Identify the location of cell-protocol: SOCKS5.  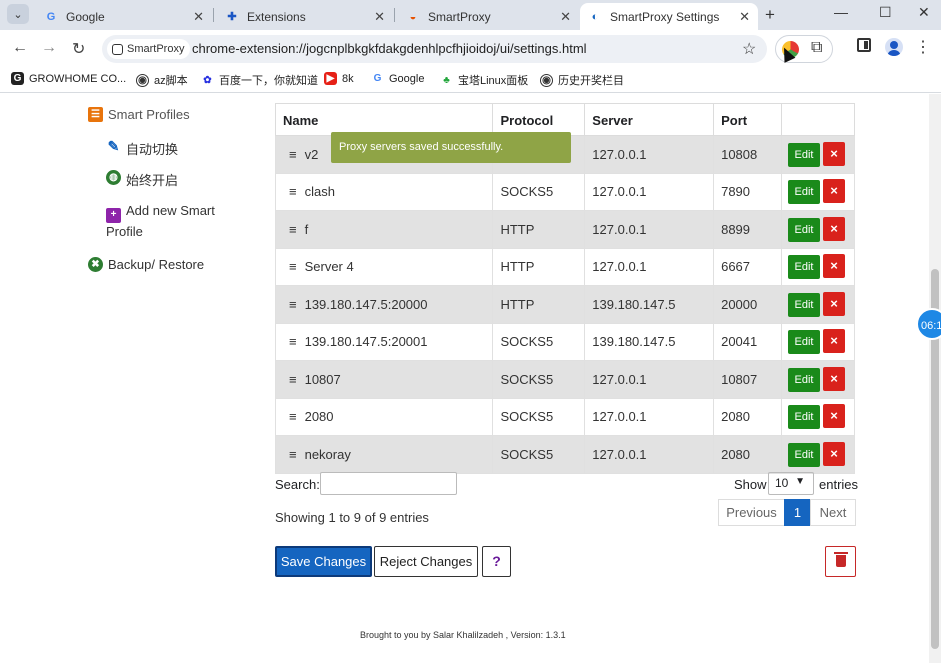
(539, 341).